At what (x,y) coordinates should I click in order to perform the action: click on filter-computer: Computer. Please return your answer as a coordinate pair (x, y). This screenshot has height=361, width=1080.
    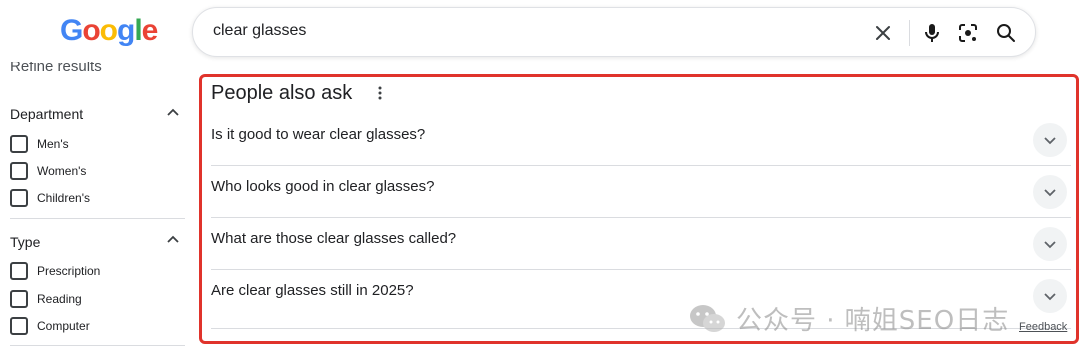
    Looking at the image, I should click on (50, 326).